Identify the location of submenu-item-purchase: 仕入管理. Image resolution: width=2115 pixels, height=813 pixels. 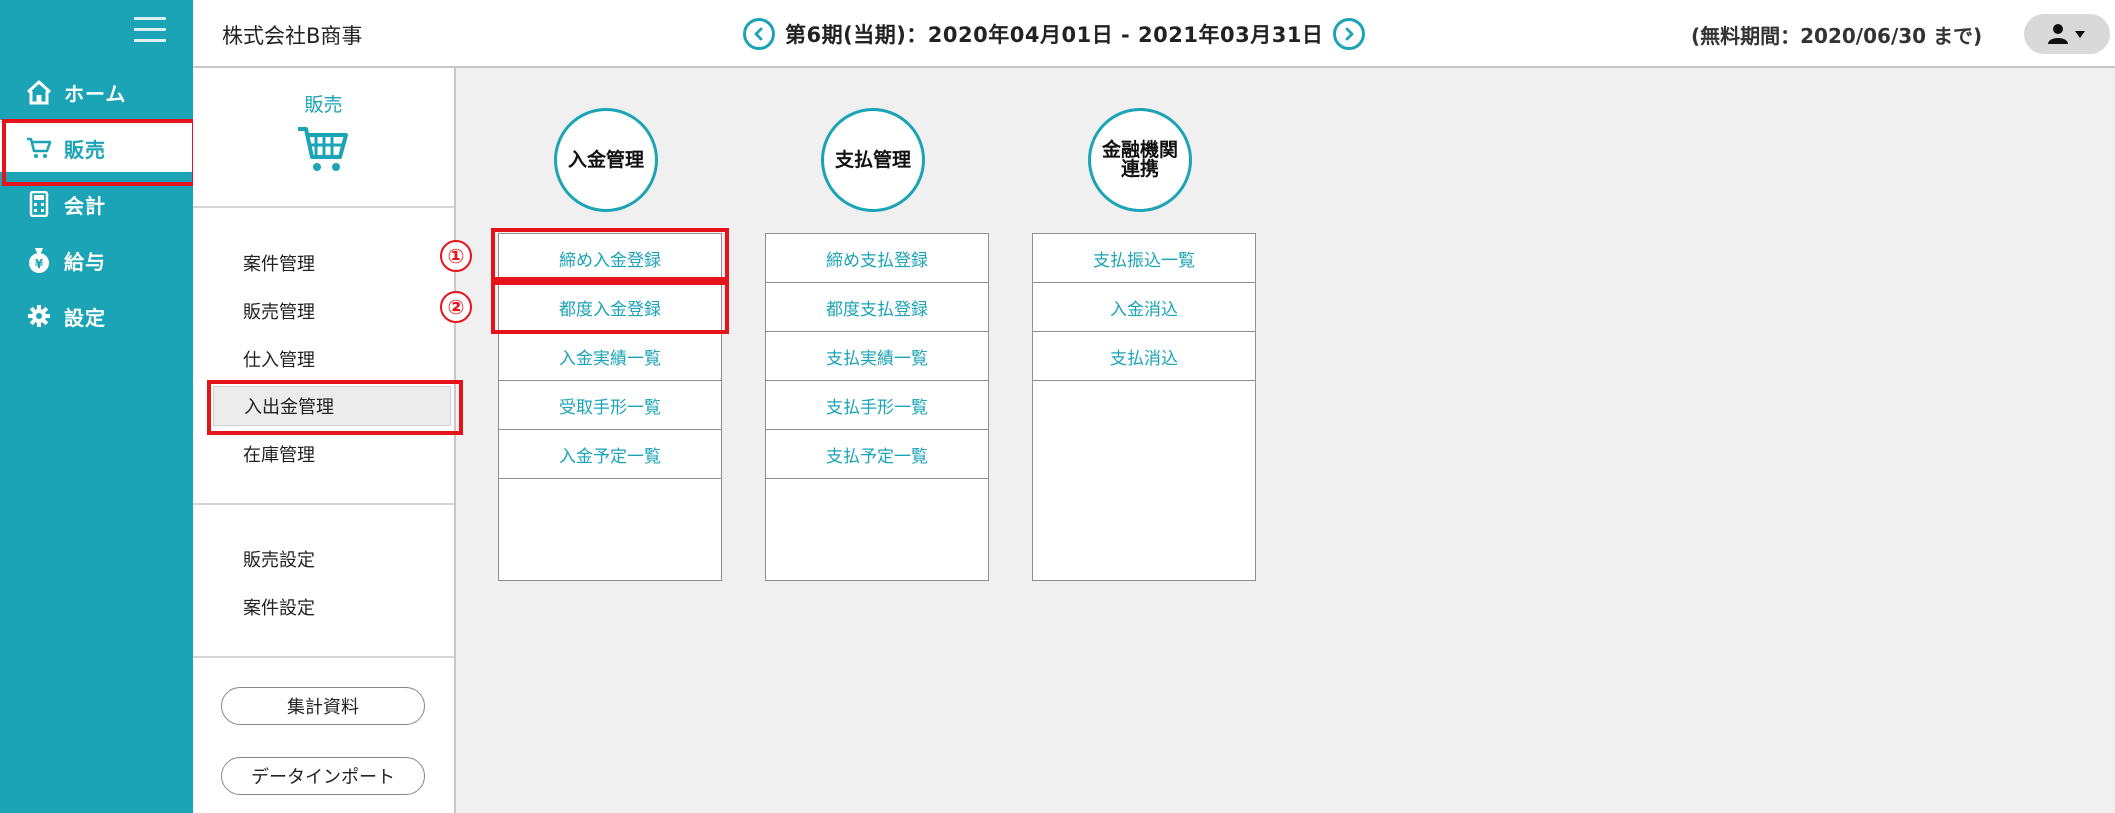
(279, 359).